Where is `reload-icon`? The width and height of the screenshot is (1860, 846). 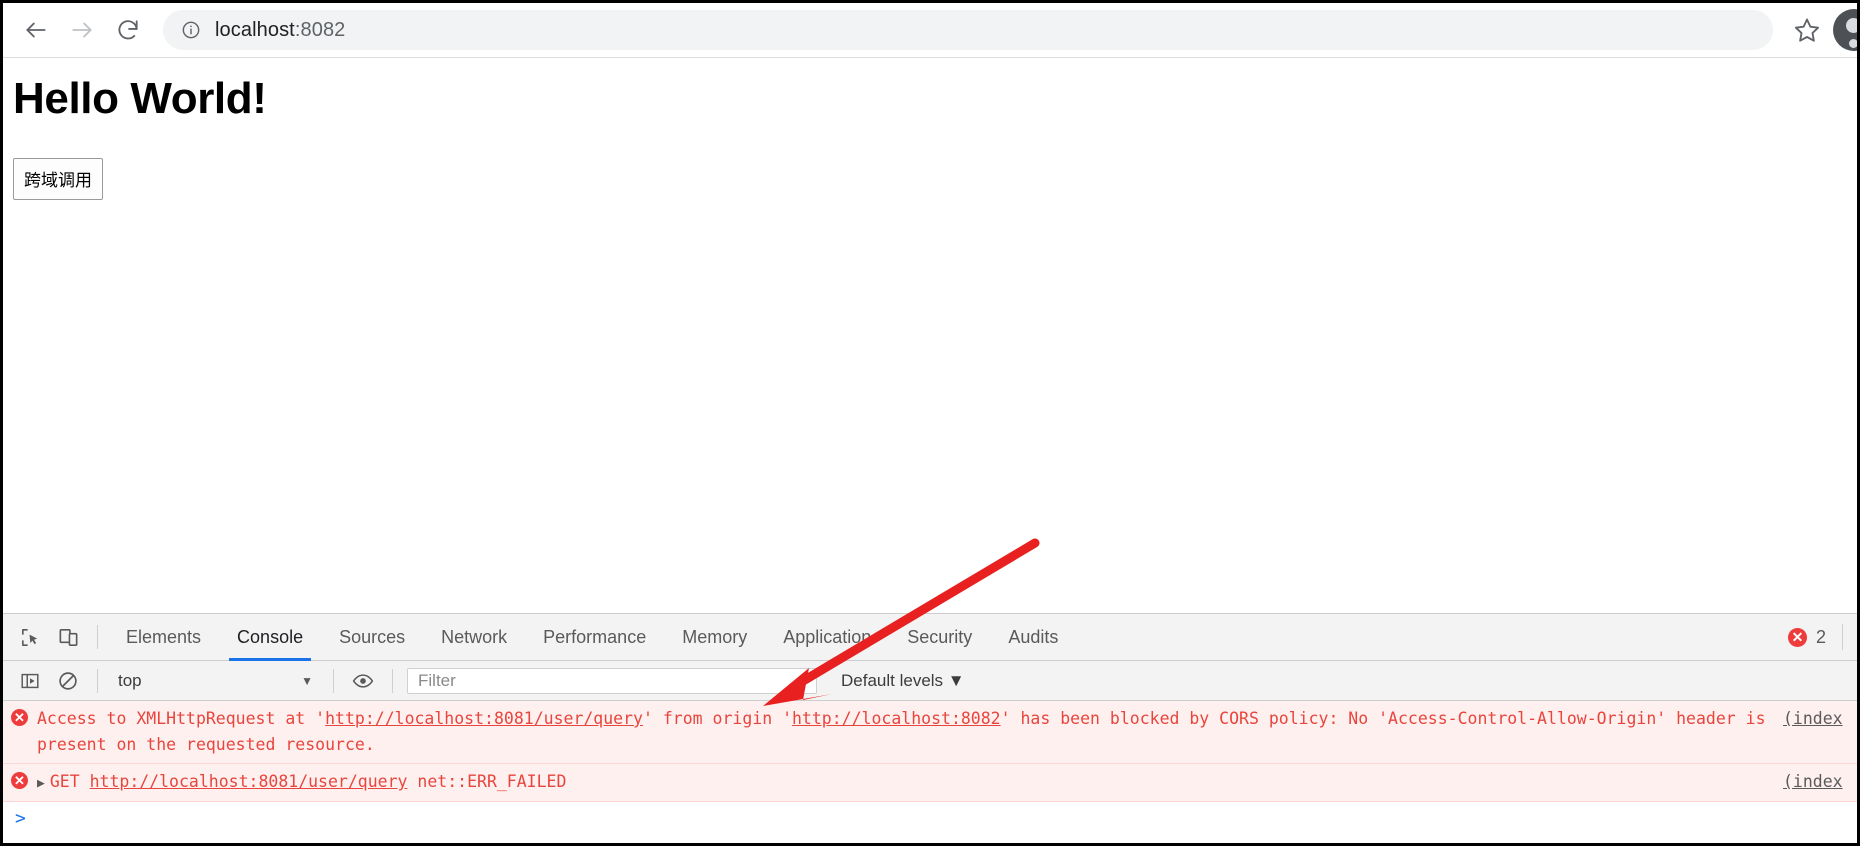
reload-icon is located at coordinates (128, 30).